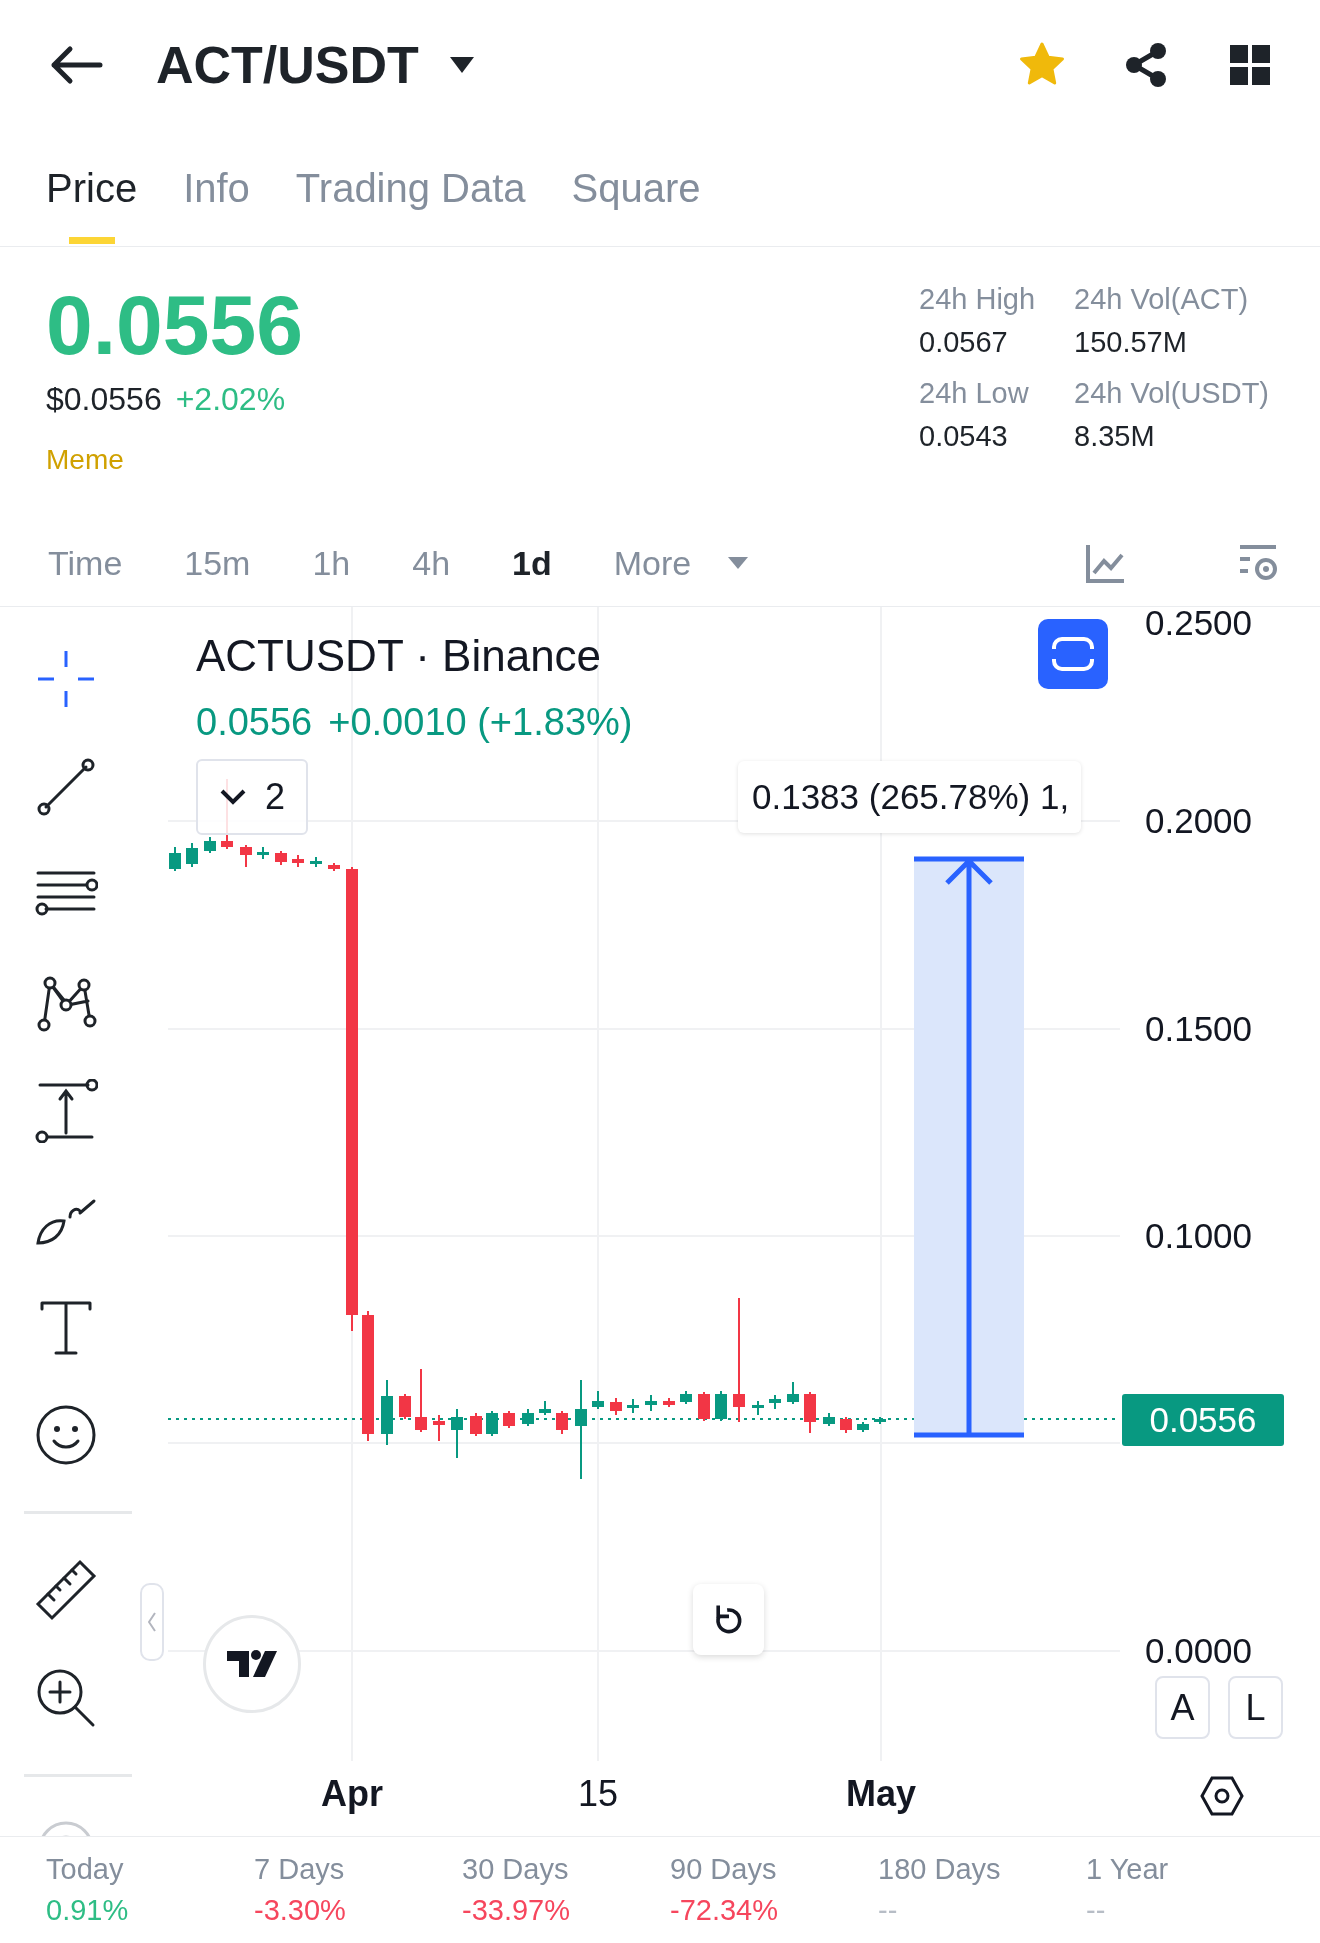 The image size is (1320, 1943). I want to click on chevron-left-icon, so click(152, 1622).